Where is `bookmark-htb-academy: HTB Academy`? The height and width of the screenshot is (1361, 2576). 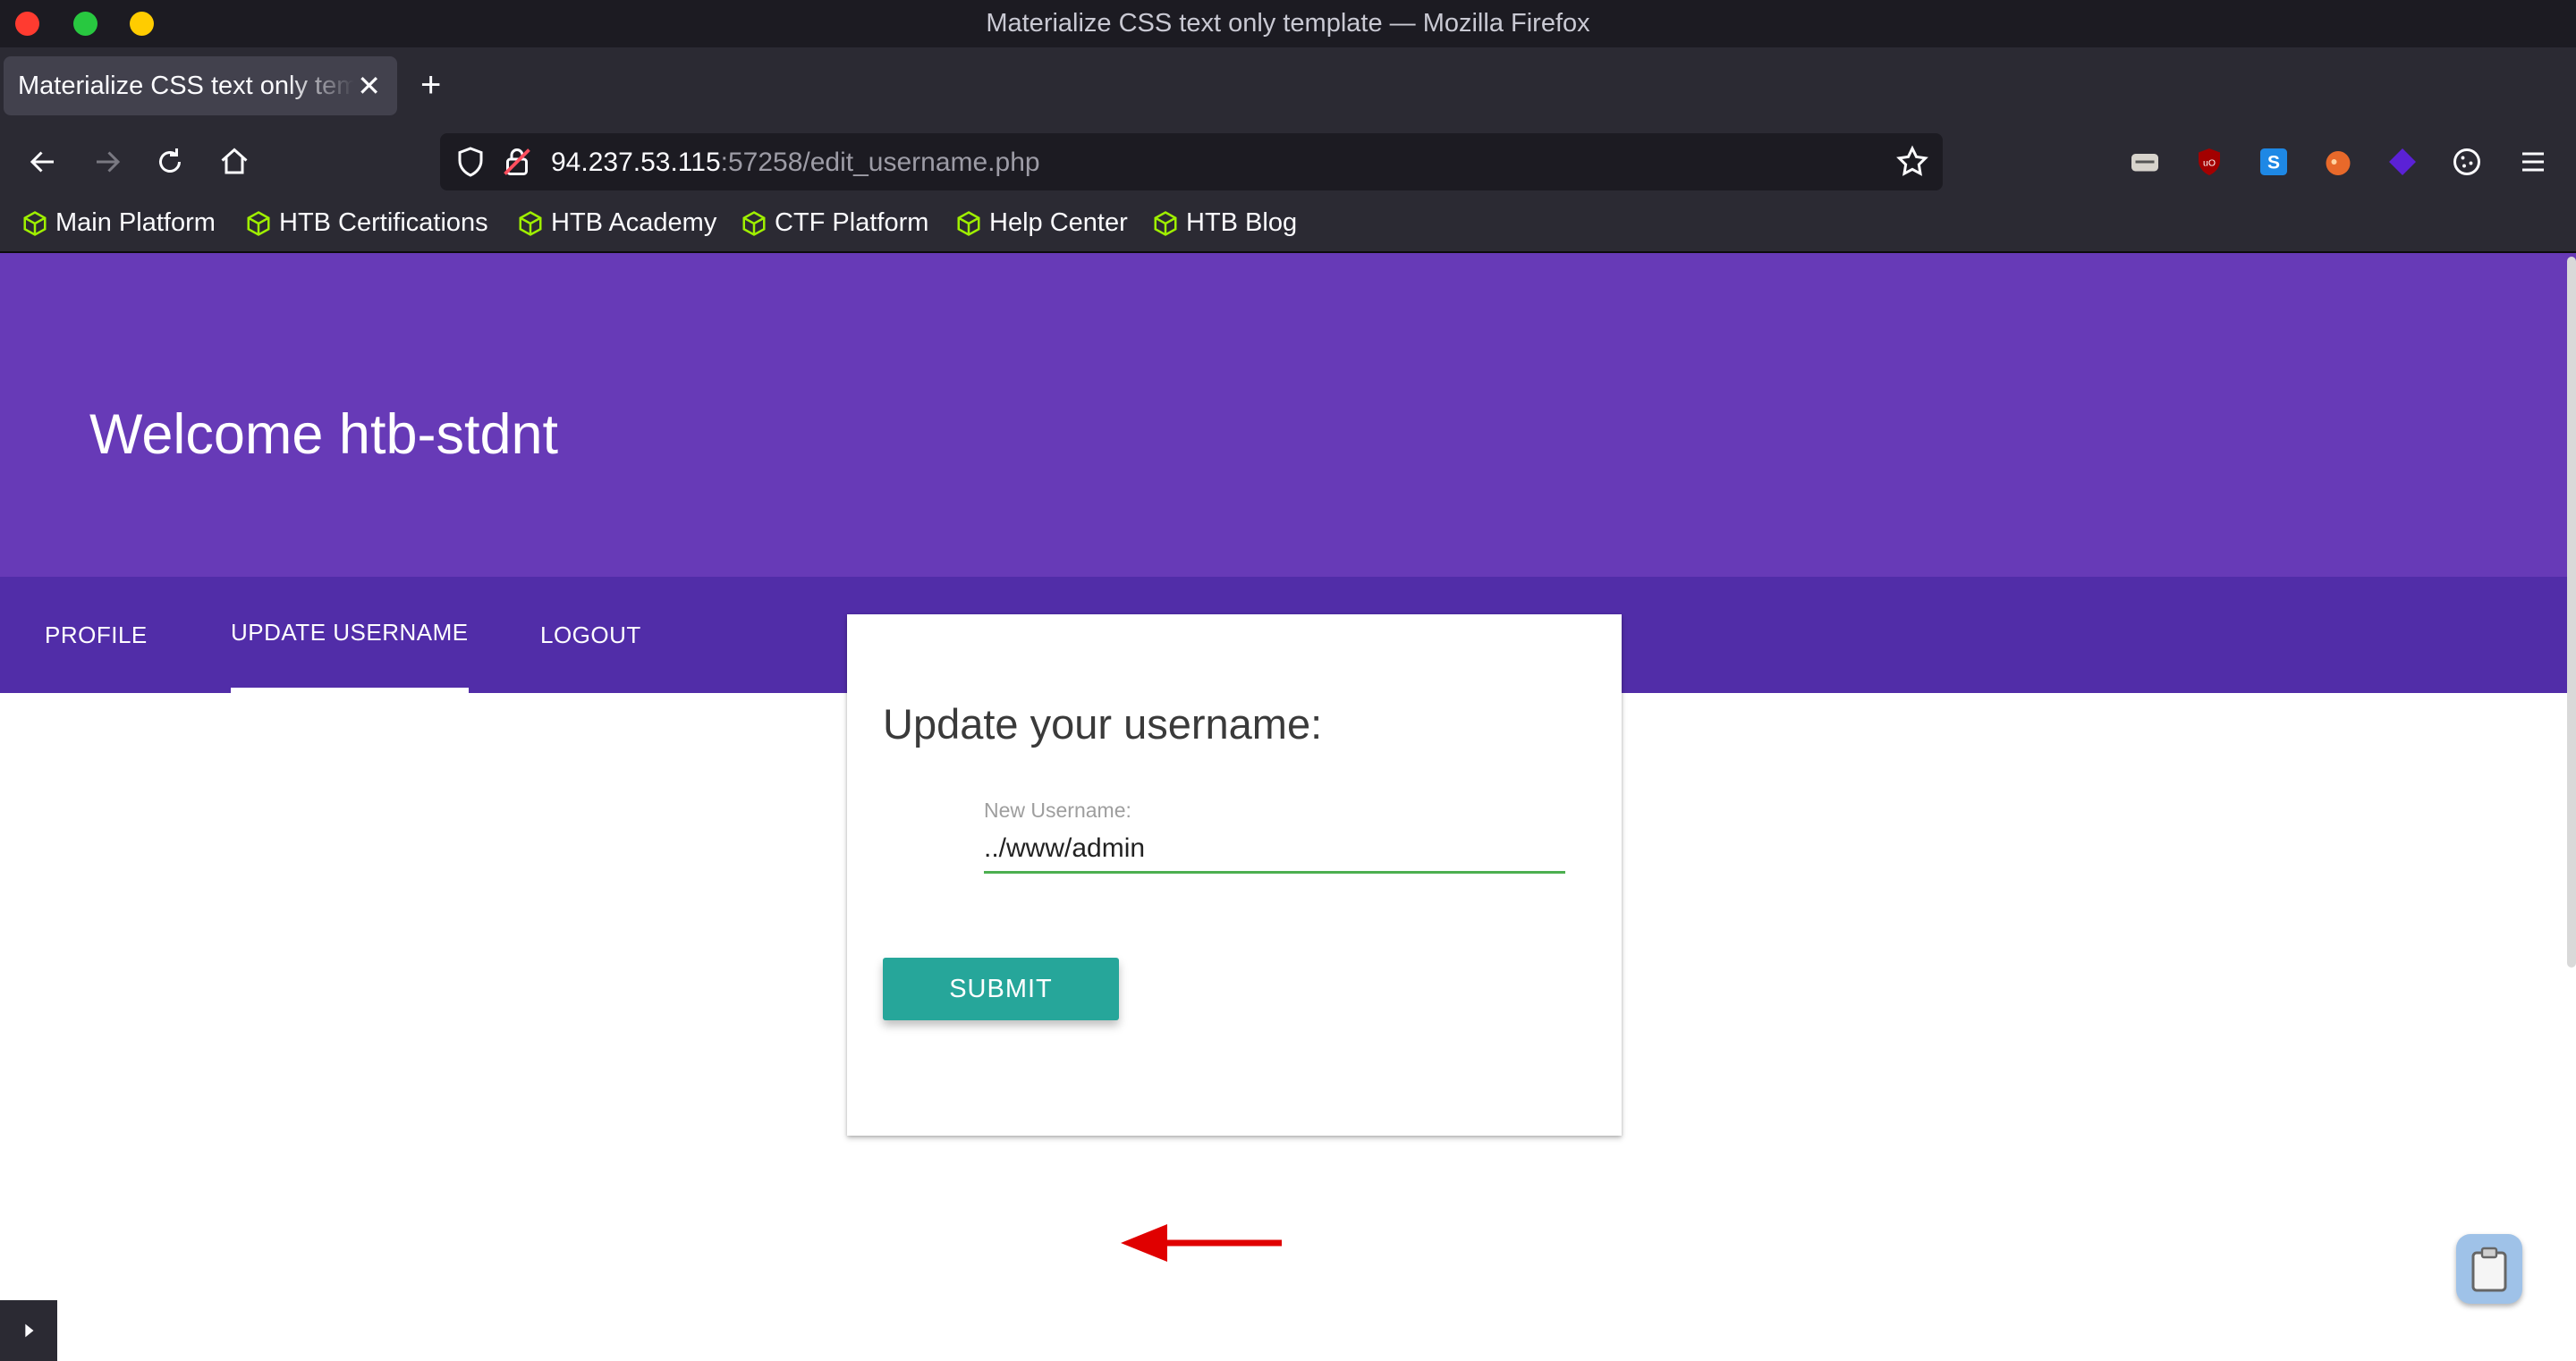 bookmark-htb-academy: HTB Academy is located at coordinates (616, 223).